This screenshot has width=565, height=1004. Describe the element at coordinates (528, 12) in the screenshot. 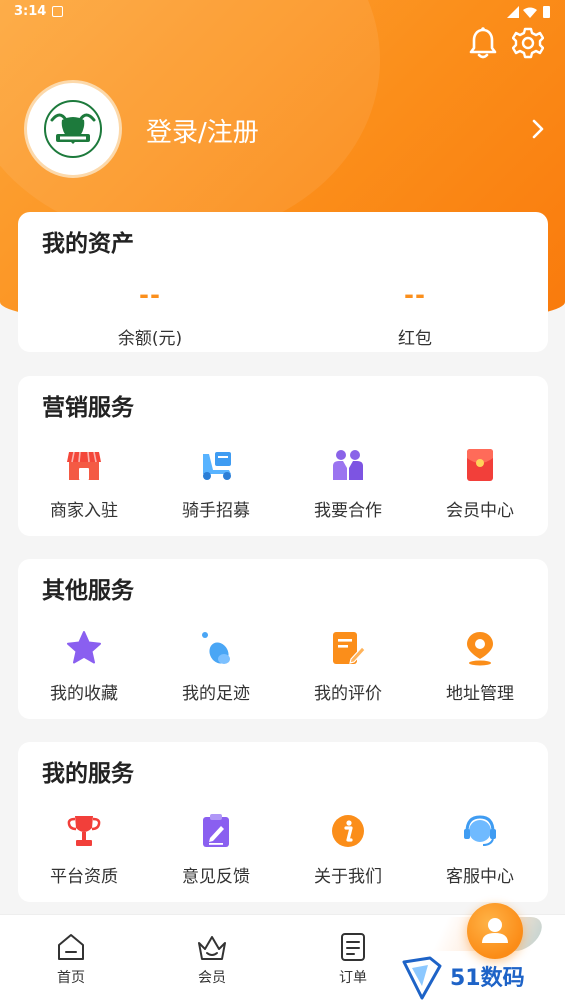

I see `status-indicators-icon` at that location.